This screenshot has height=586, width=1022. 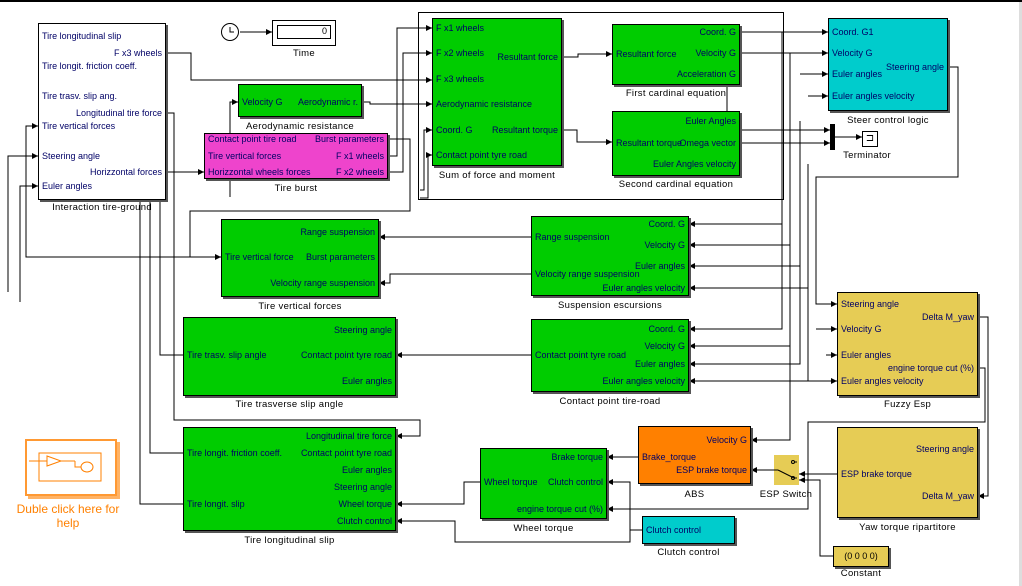 I want to click on help-block, so click(x=71, y=467).